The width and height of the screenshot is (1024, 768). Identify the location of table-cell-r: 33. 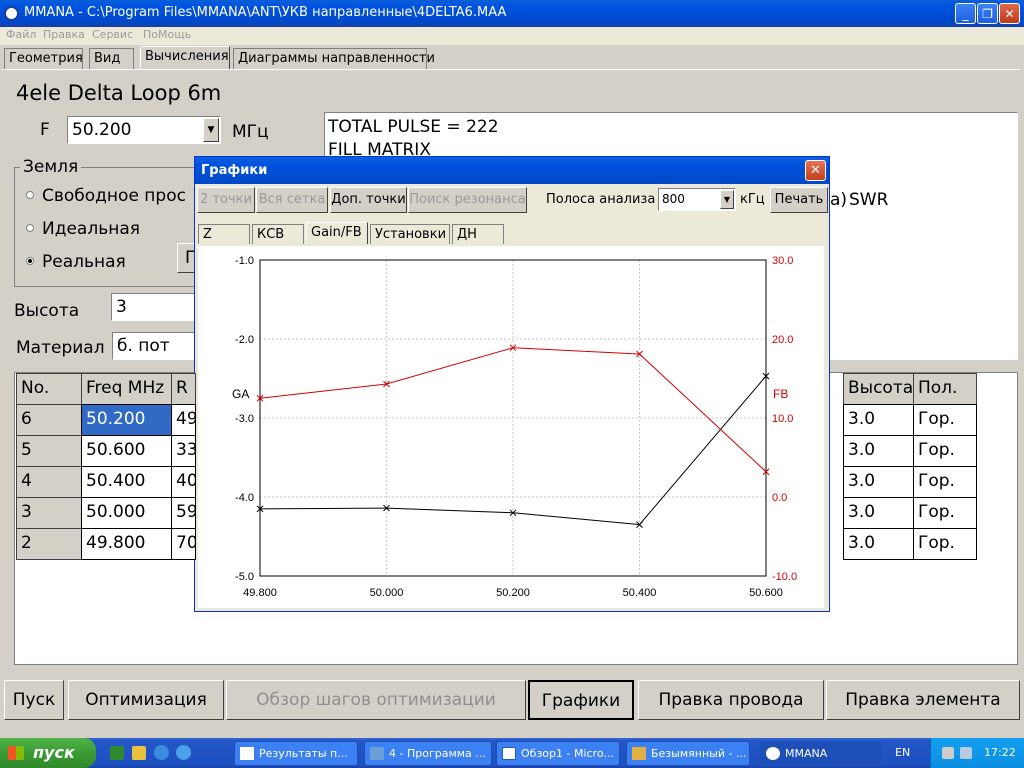
(183, 451).